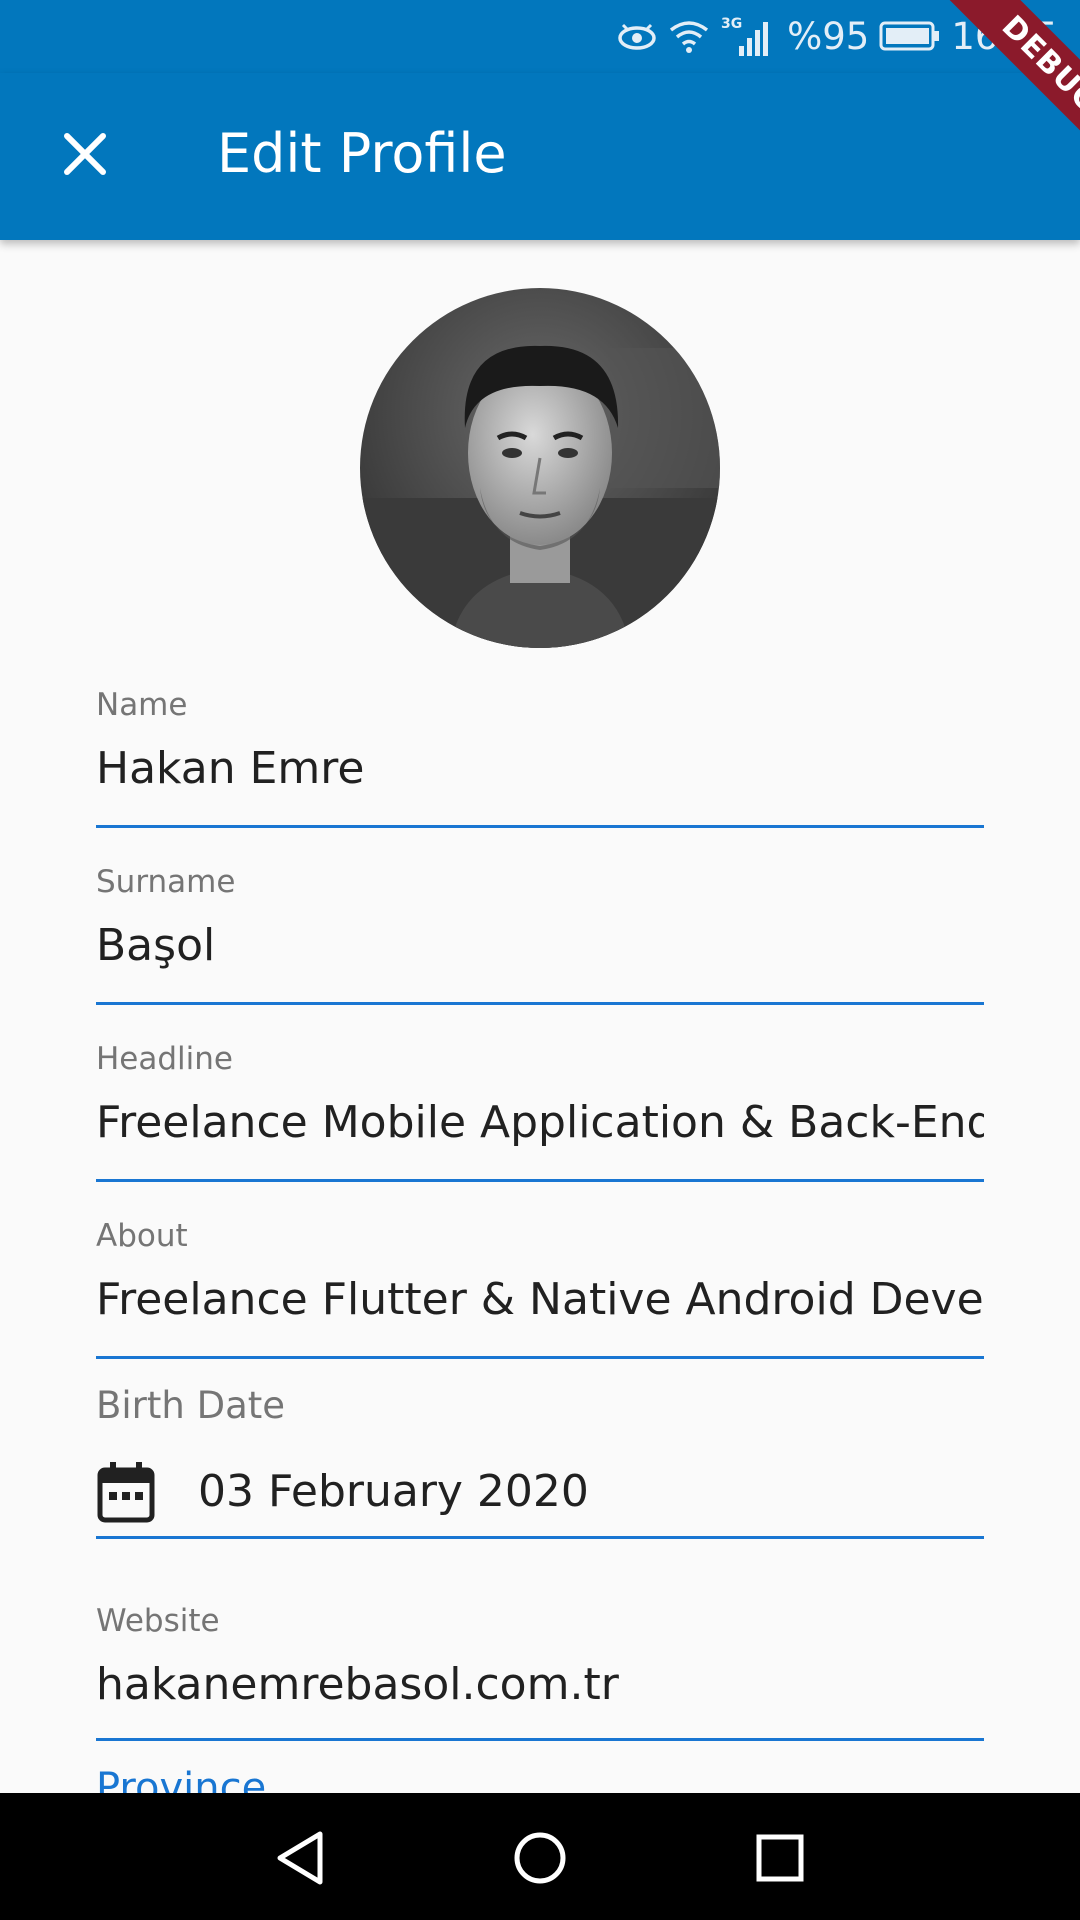 Image resolution: width=1080 pixels, height=1920 pixels. I want to click on surname-field: Surname Başol, so click(540, 933).